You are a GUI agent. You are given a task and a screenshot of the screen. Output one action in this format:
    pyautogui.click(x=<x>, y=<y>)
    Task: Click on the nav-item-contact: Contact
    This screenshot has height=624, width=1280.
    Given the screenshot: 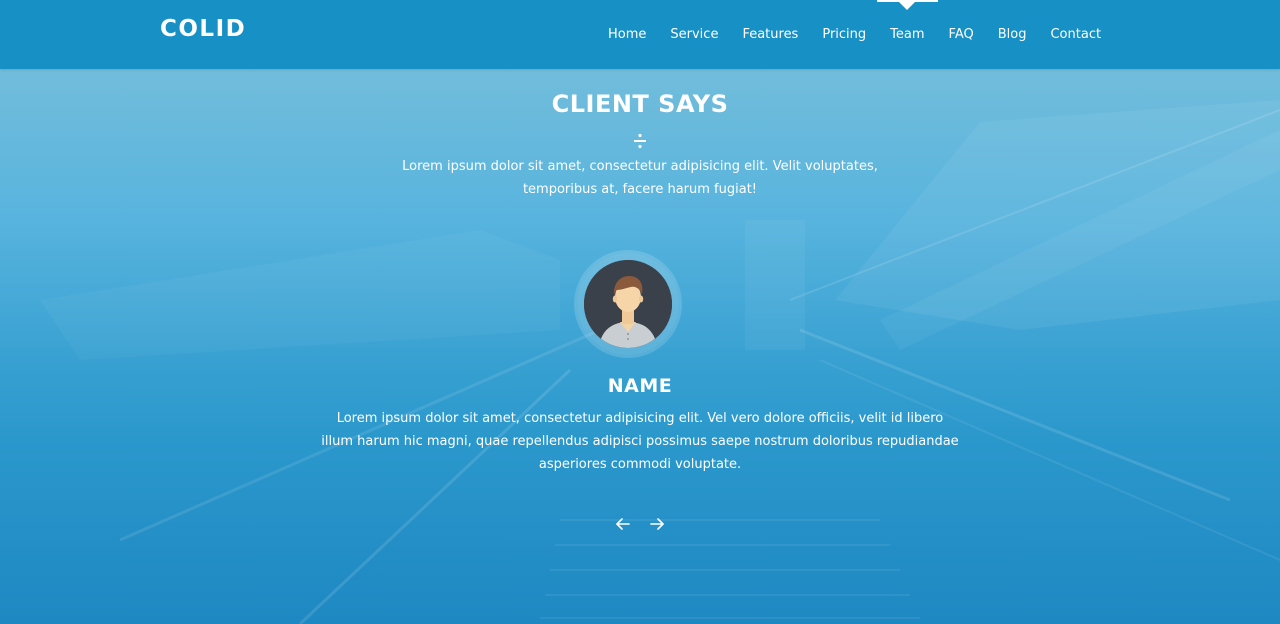 What is the action you would take?
    pyautogui.click(x=1075, y=34)
    